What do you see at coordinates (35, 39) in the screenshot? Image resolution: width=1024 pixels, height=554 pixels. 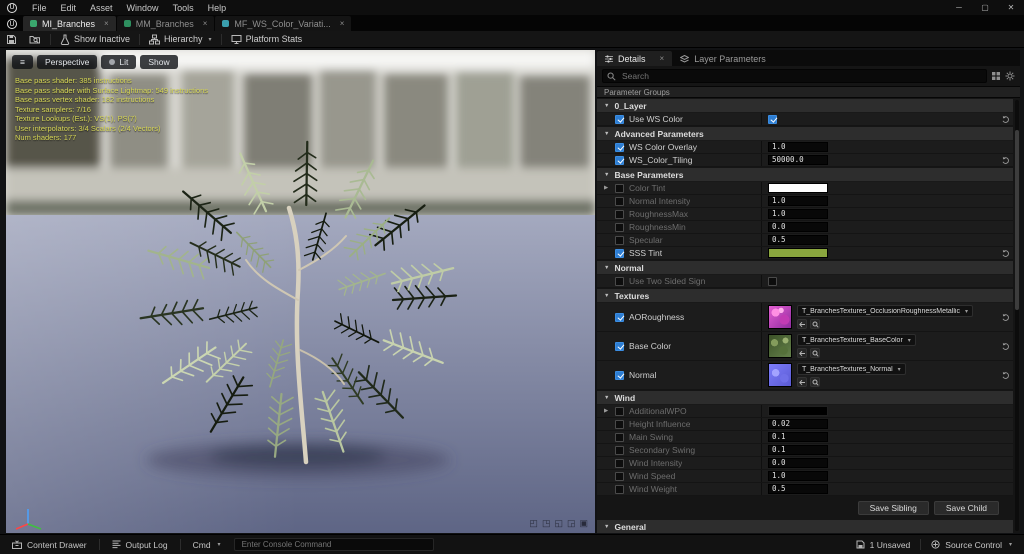 I see `browse-to-asset-button` at bounding box center [35, 39].